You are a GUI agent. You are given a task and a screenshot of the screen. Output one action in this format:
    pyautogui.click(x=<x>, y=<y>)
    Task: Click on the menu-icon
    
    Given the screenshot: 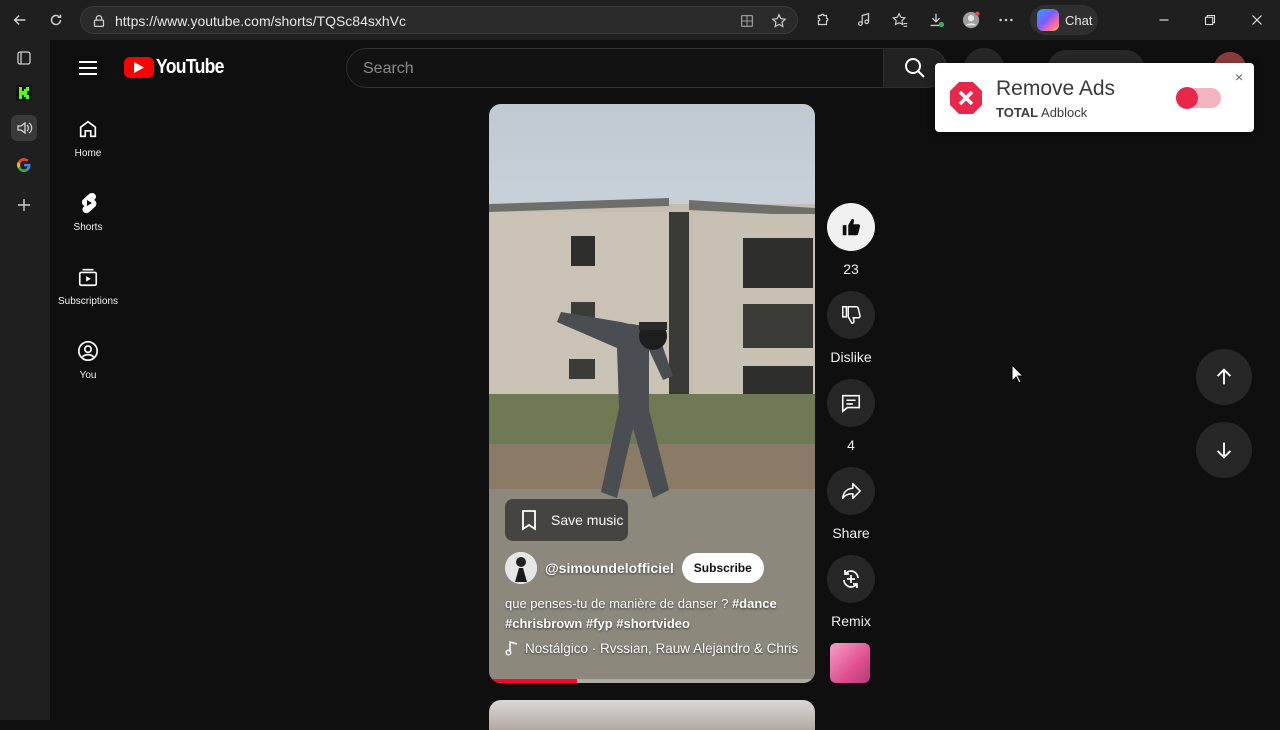 What is the action you would take?
    pyautogui.click(x=88, y=70)
    